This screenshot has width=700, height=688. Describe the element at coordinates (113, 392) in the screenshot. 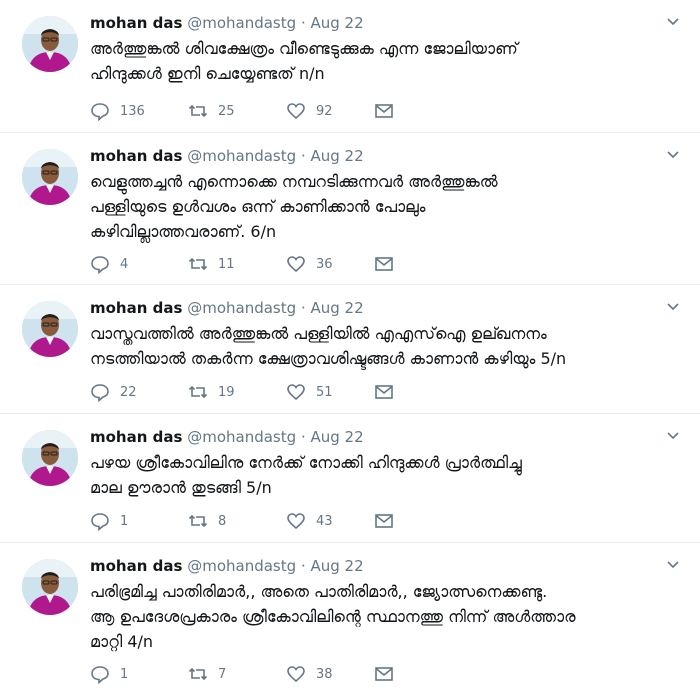

I see `reply-button: 22` at that location.